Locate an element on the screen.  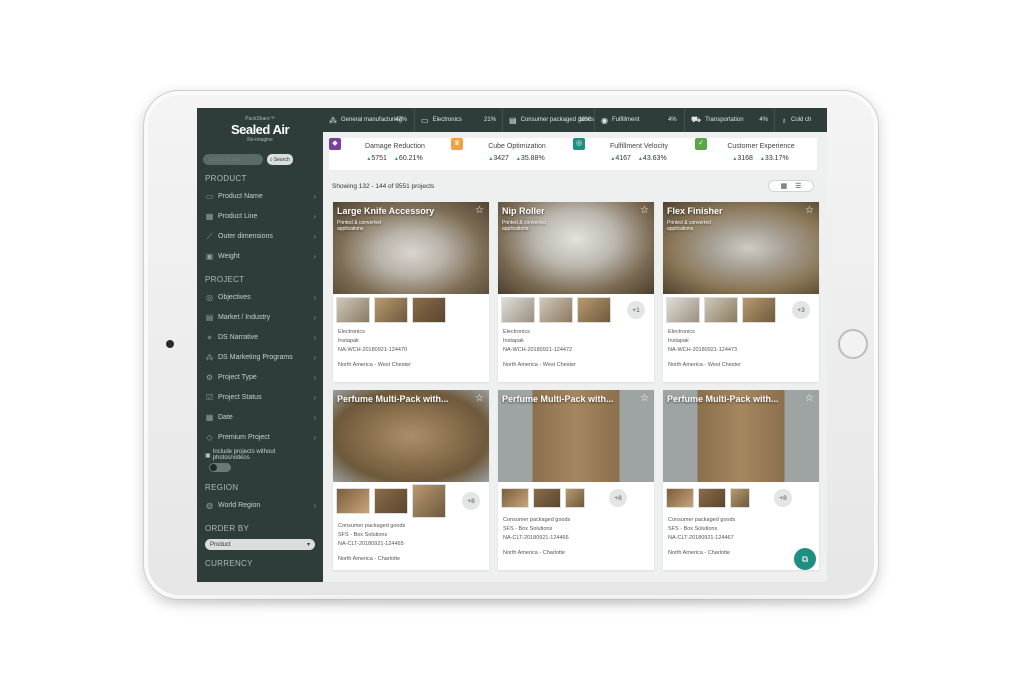
grid-view-icon: ▦ is located at coordinates (784, 186).